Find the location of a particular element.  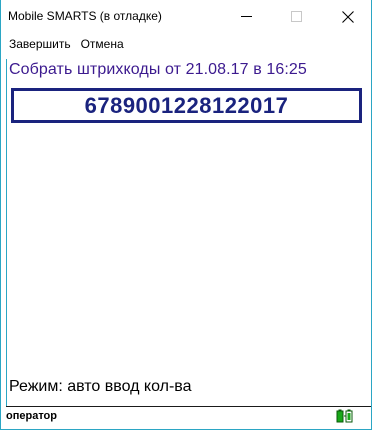

battery-charging-icon is located at coordinates (344, 416).